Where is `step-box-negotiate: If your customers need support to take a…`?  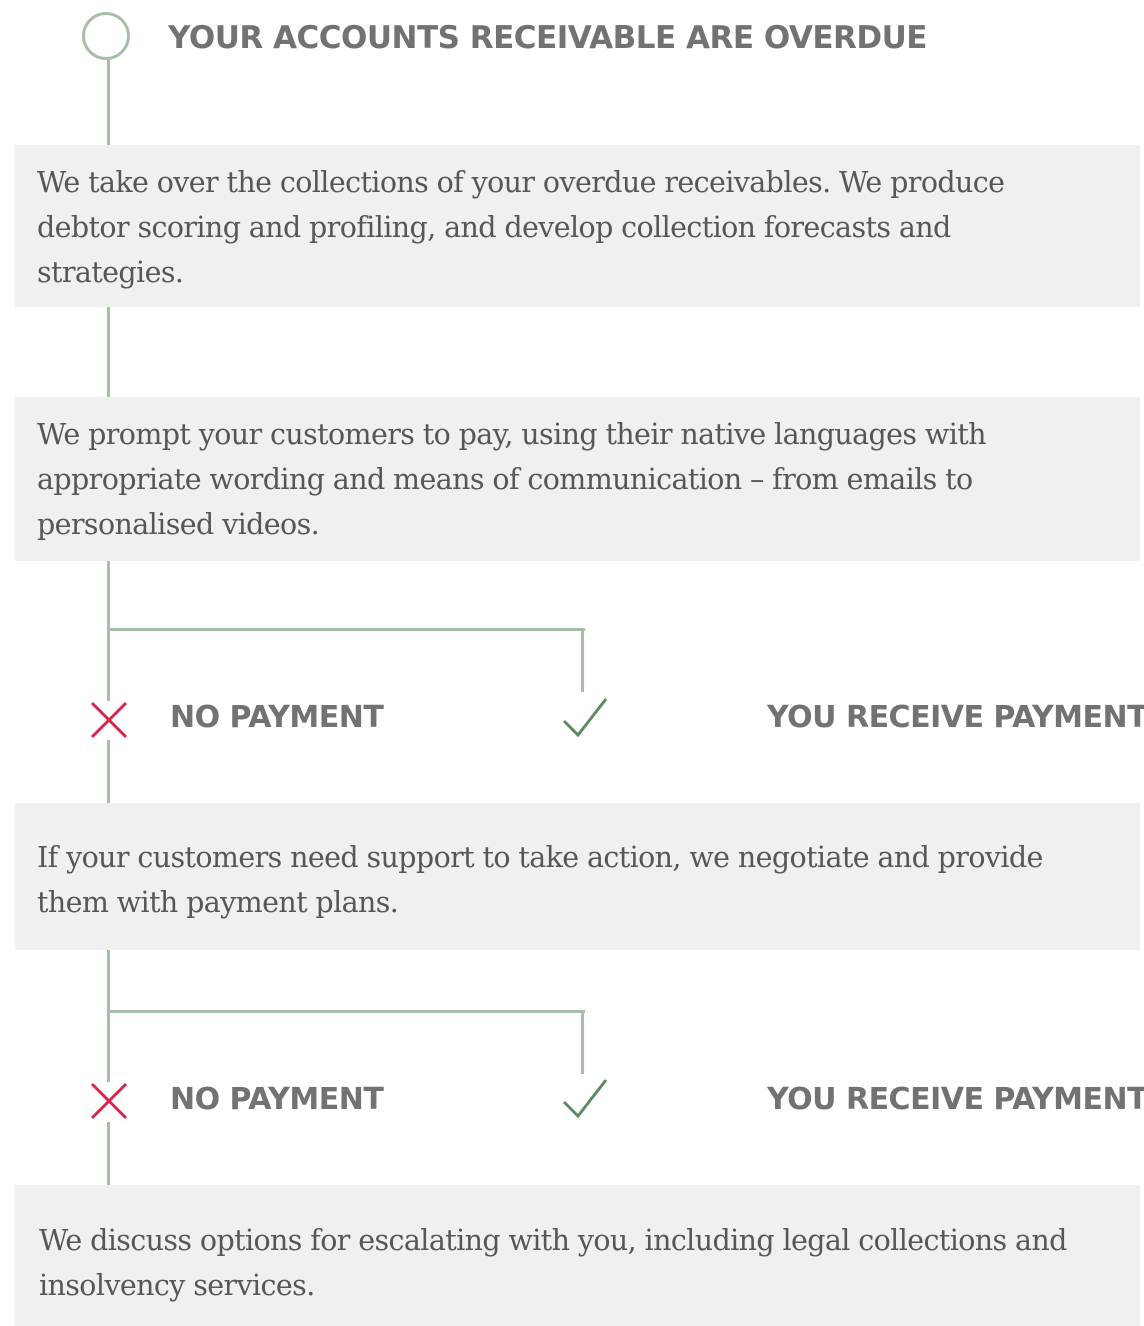
step-box-negotiate: If your customers need support to take a… is located at coordinates (577, 876).